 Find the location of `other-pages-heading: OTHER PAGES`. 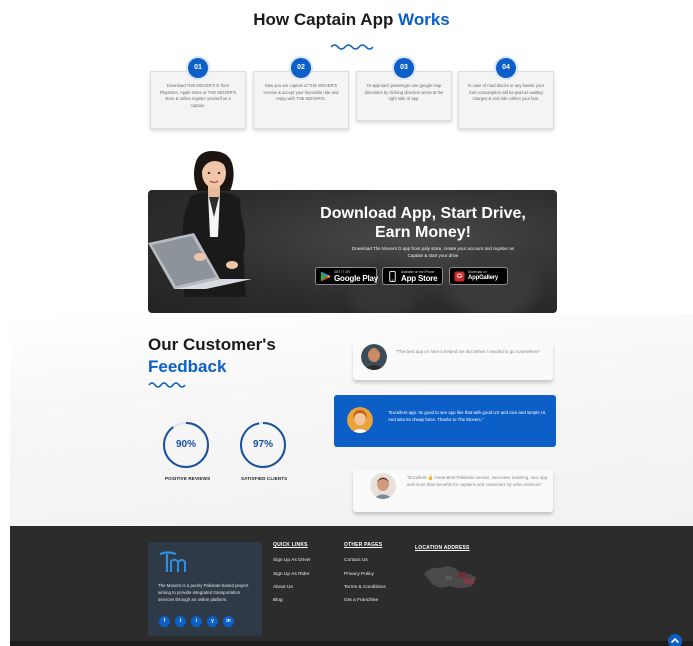

other-pages-heading: OTHER PAGES is located at coordinates (363, 545).